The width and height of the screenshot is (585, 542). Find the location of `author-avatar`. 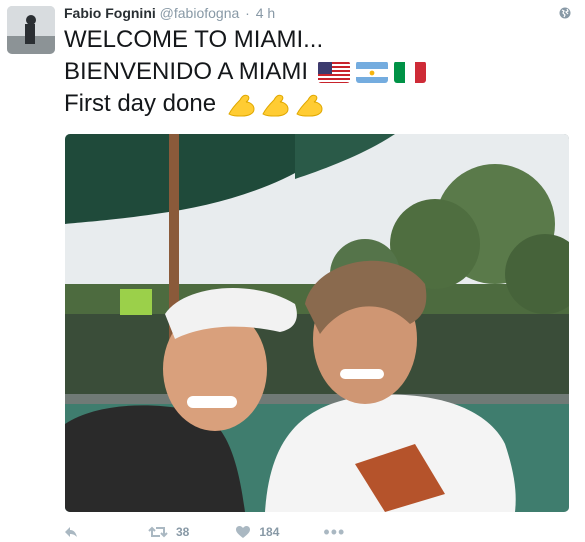

author-avatar is located at coordinates (31, 30).